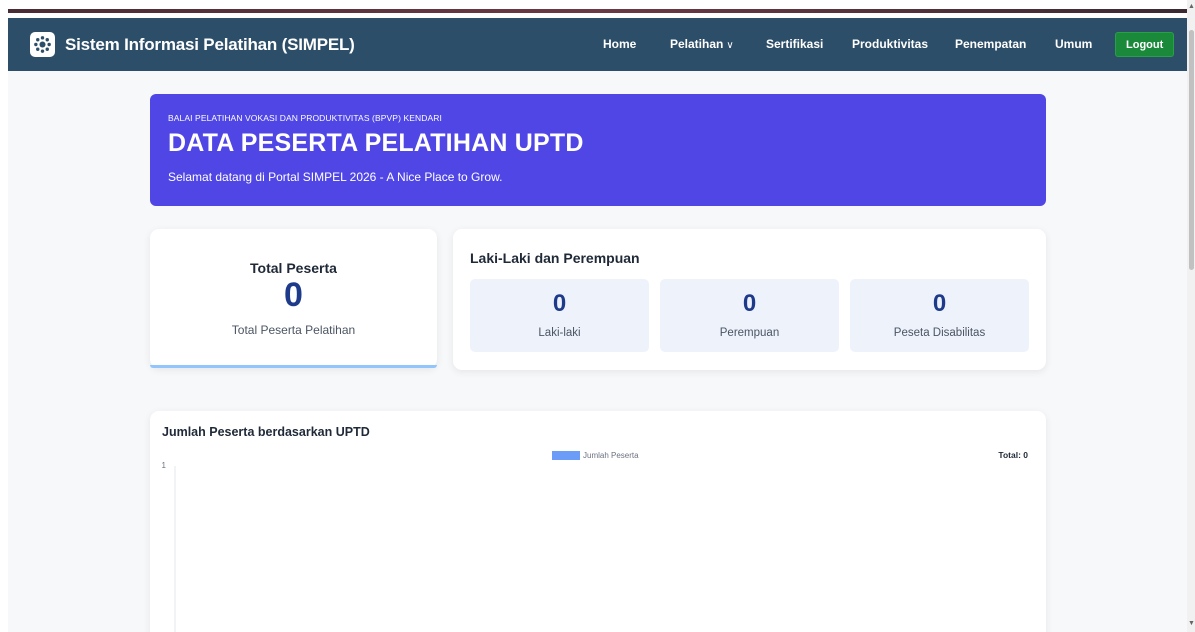  I want to click on browser-top-strip, so click(593, 9).